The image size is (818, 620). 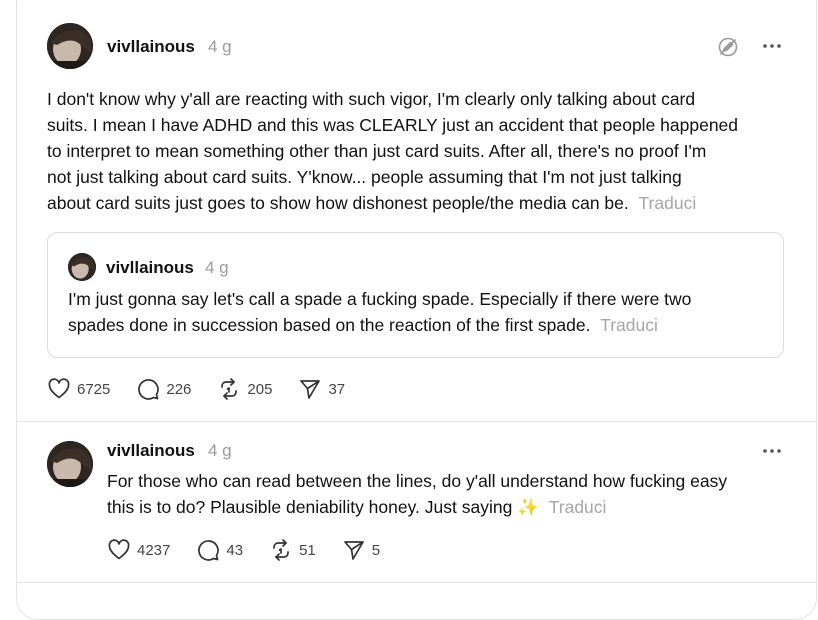 I want to click on reply-actions: 4237 43 51 5, so click(x=256, y=550).